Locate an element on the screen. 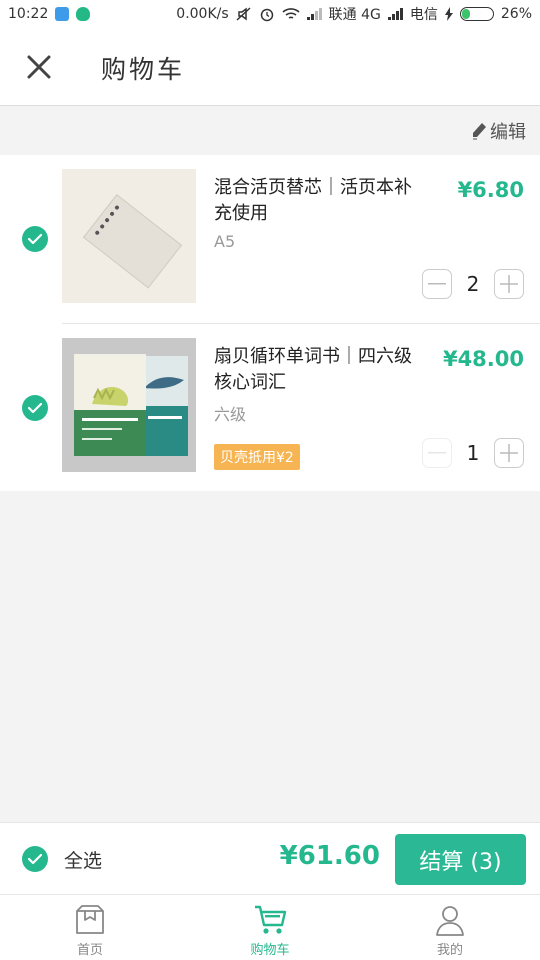 This screenshot has width=540, height=960. product-spec: 六级 is located at coordinates (230, 414).